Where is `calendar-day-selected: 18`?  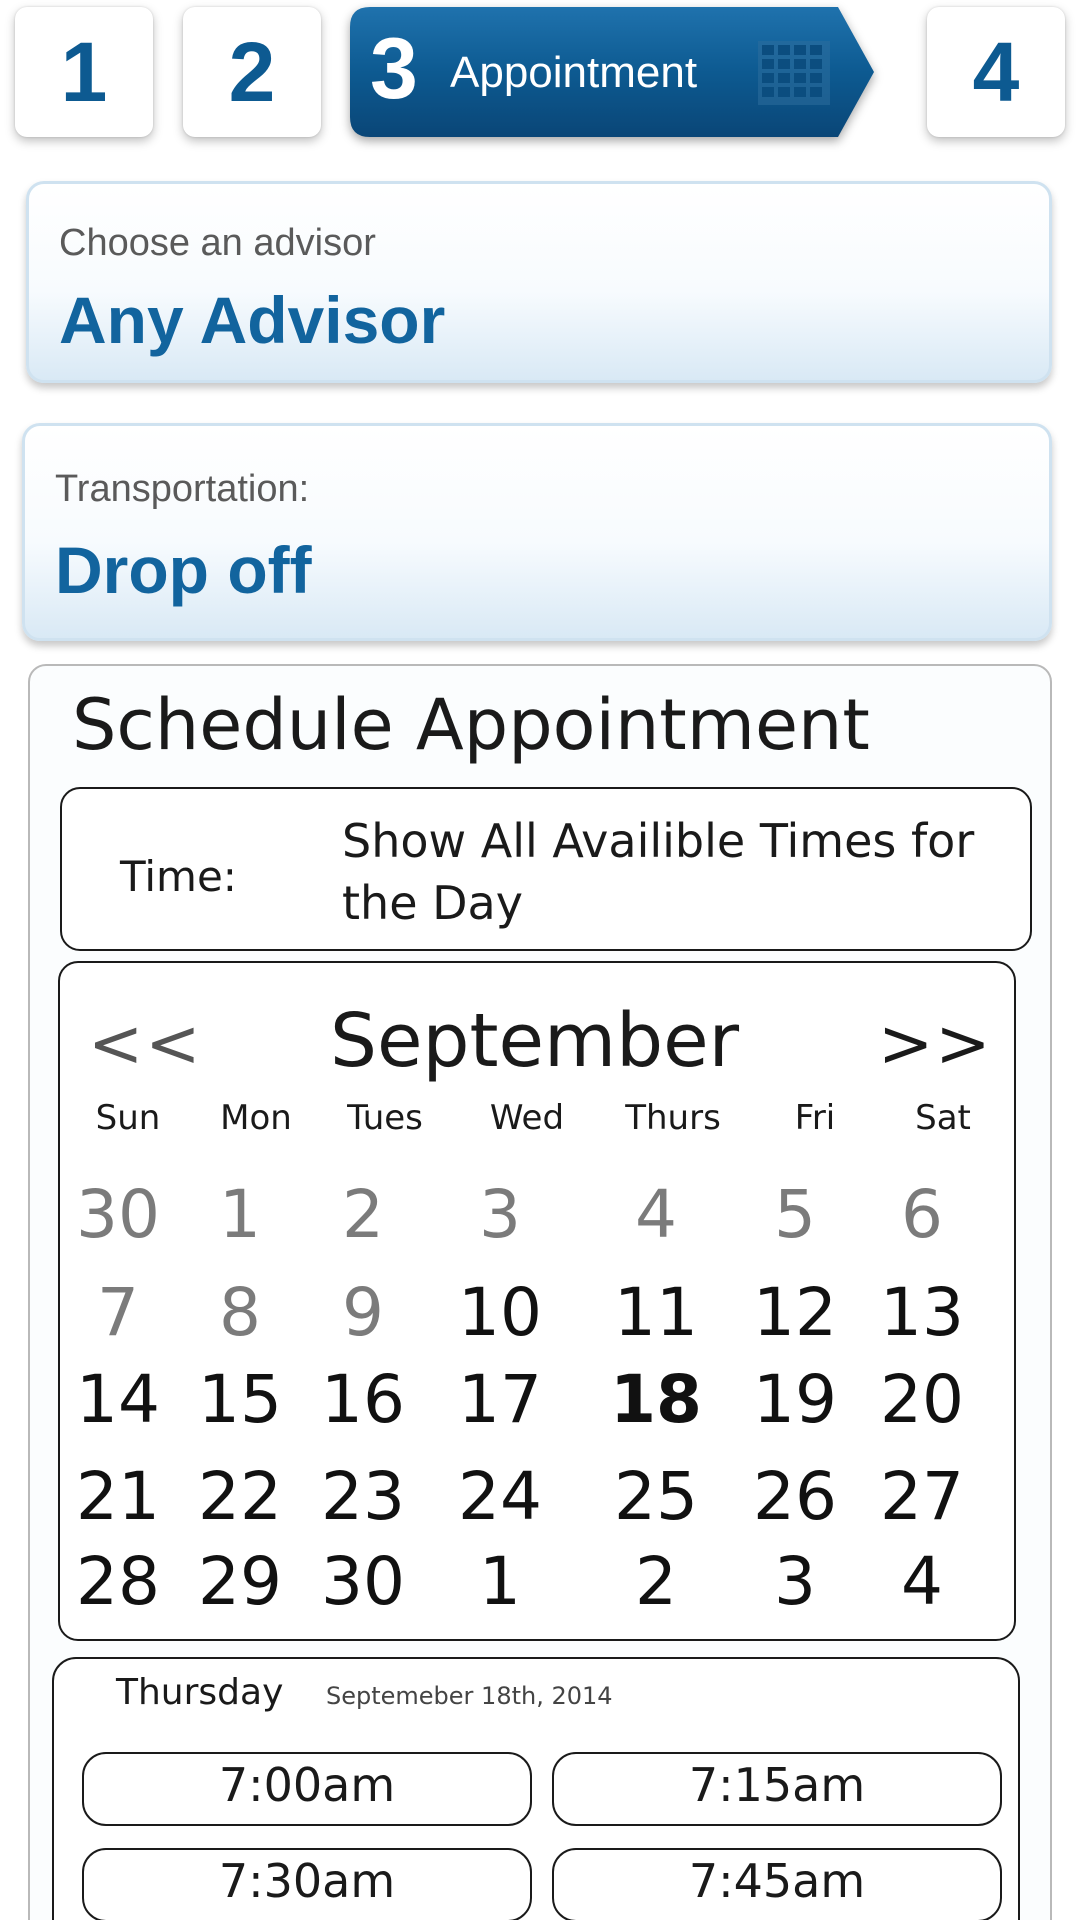
calendar-day-selected: 18 is located at coordinates (656, 1400).